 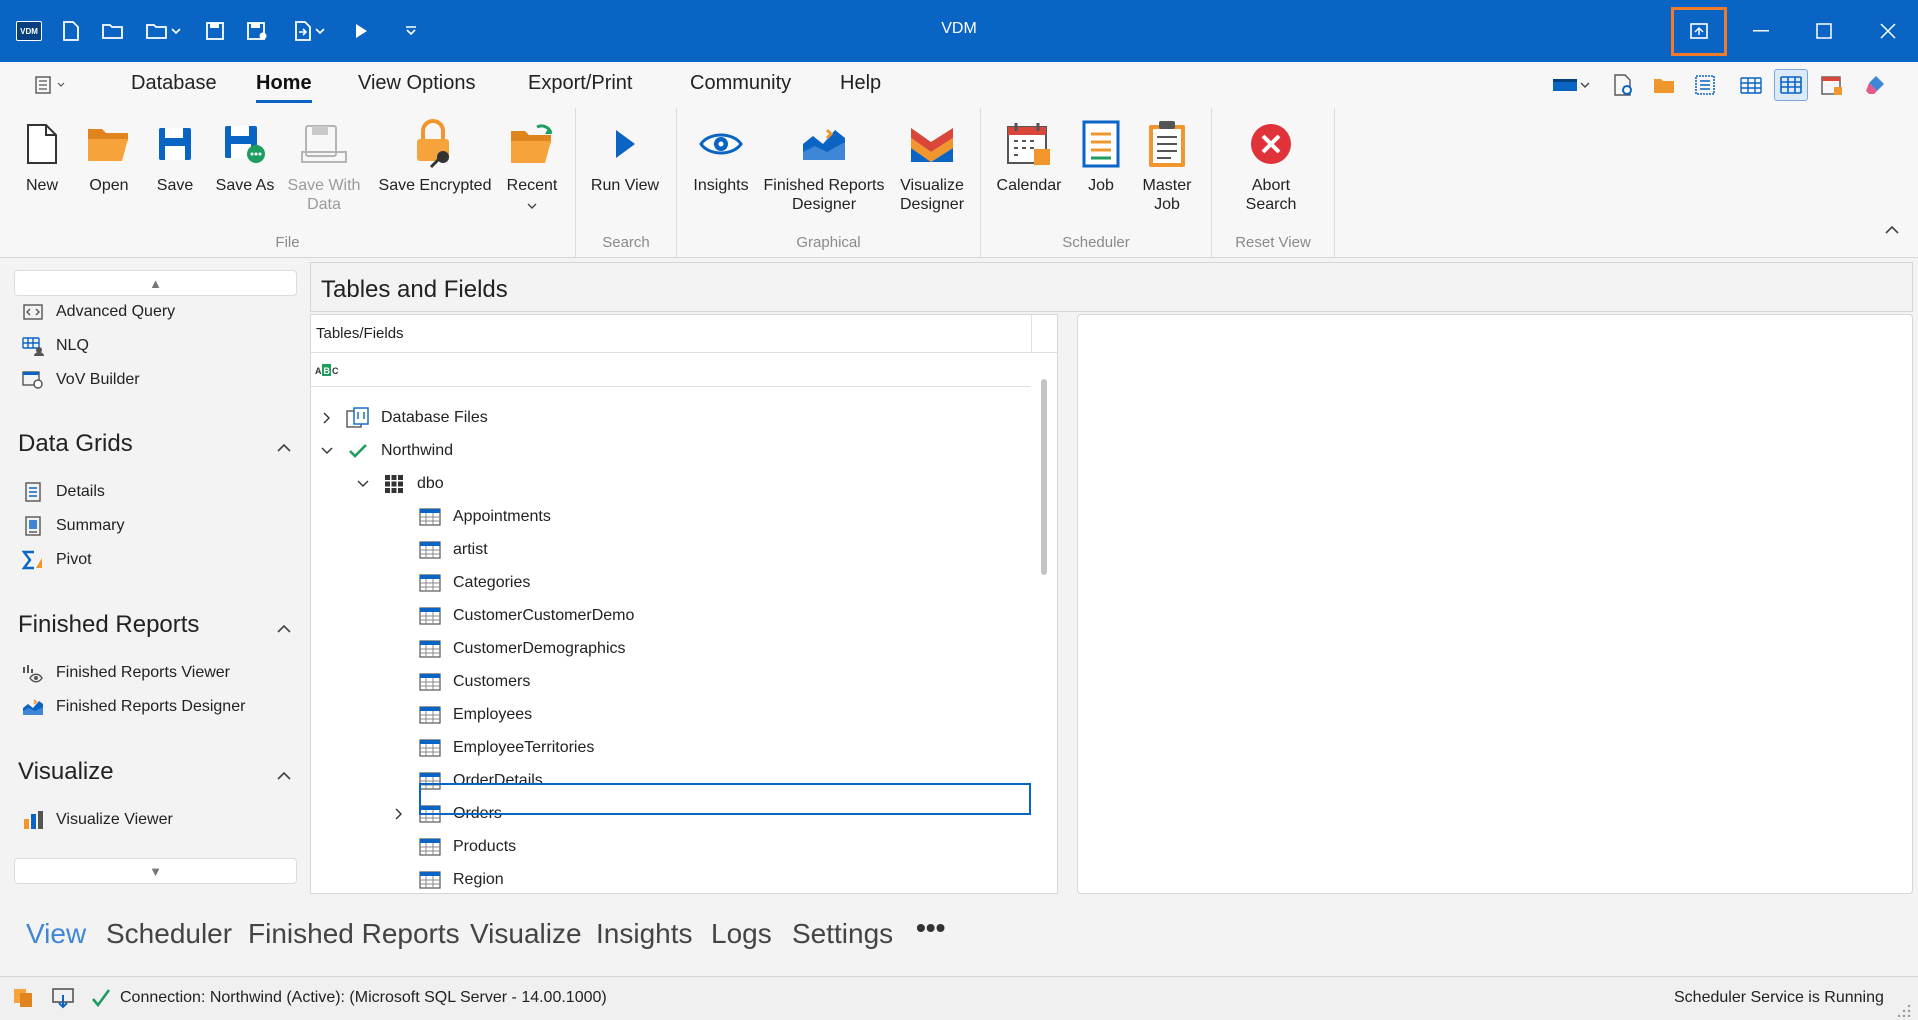 I want to click on column-separator, so click(x=1031, y=334).